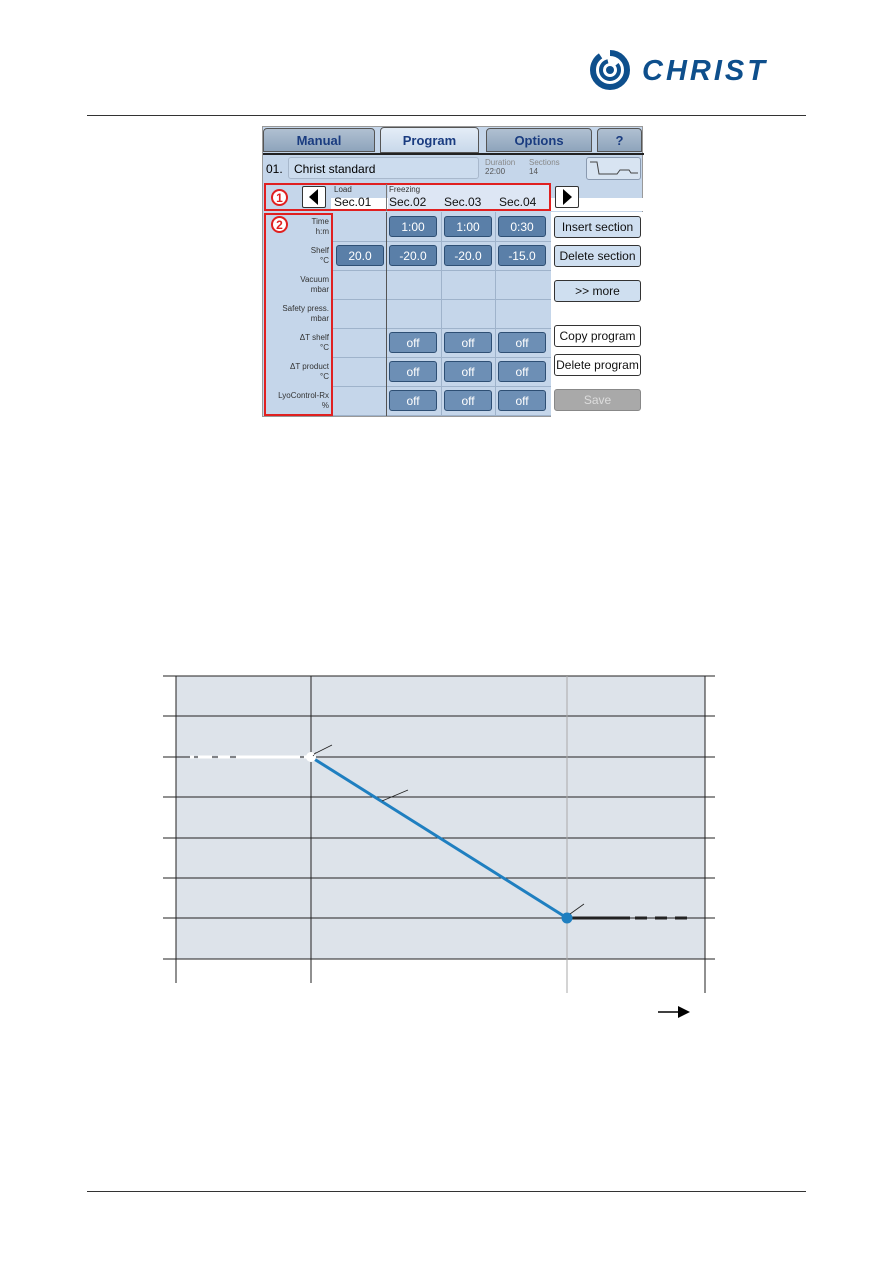  What do you see at coordinates (446, 1191) in the screenshot?
I see `footer-rule` at bounding box center [446, 1191].